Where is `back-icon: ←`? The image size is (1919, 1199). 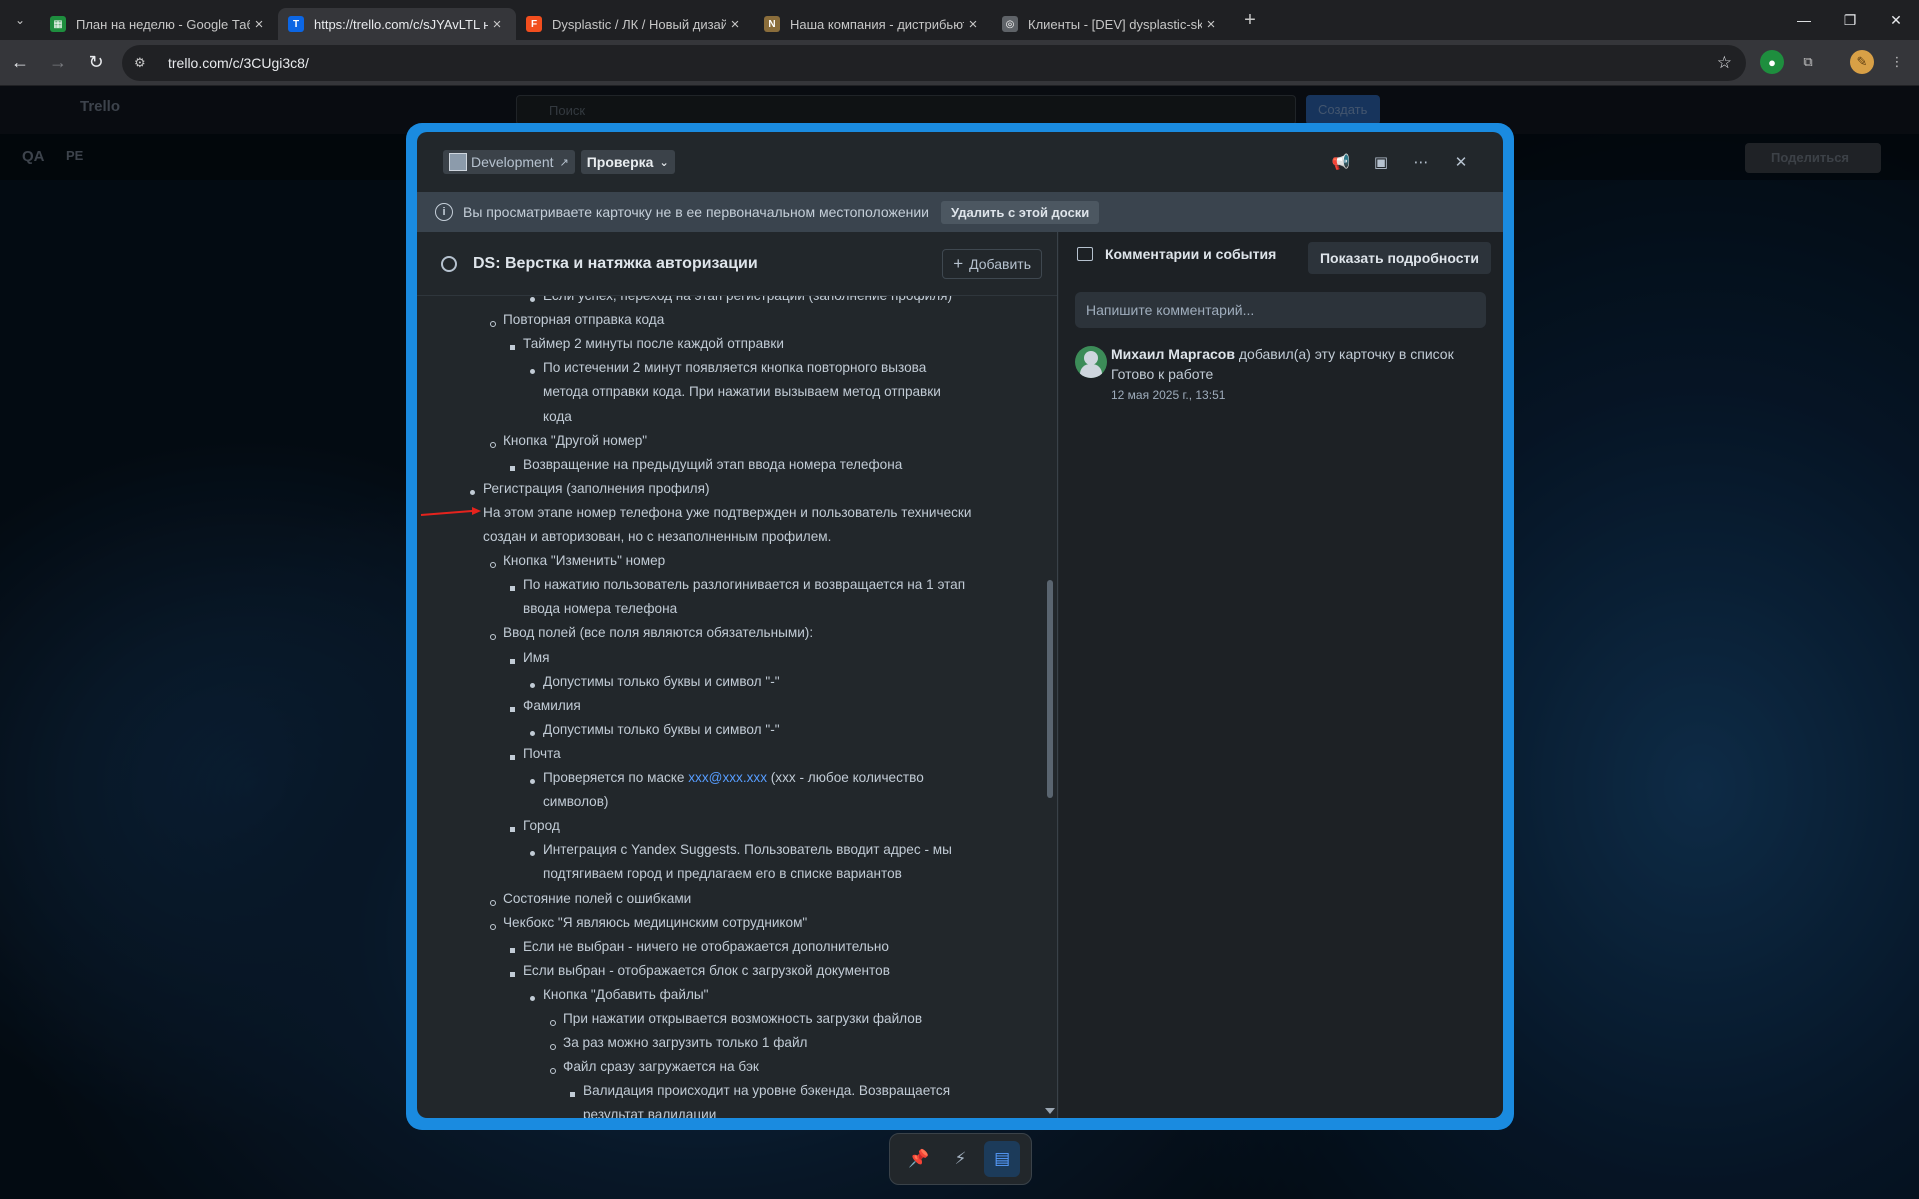 back-icon: ← is located at coordinates (20, 63).